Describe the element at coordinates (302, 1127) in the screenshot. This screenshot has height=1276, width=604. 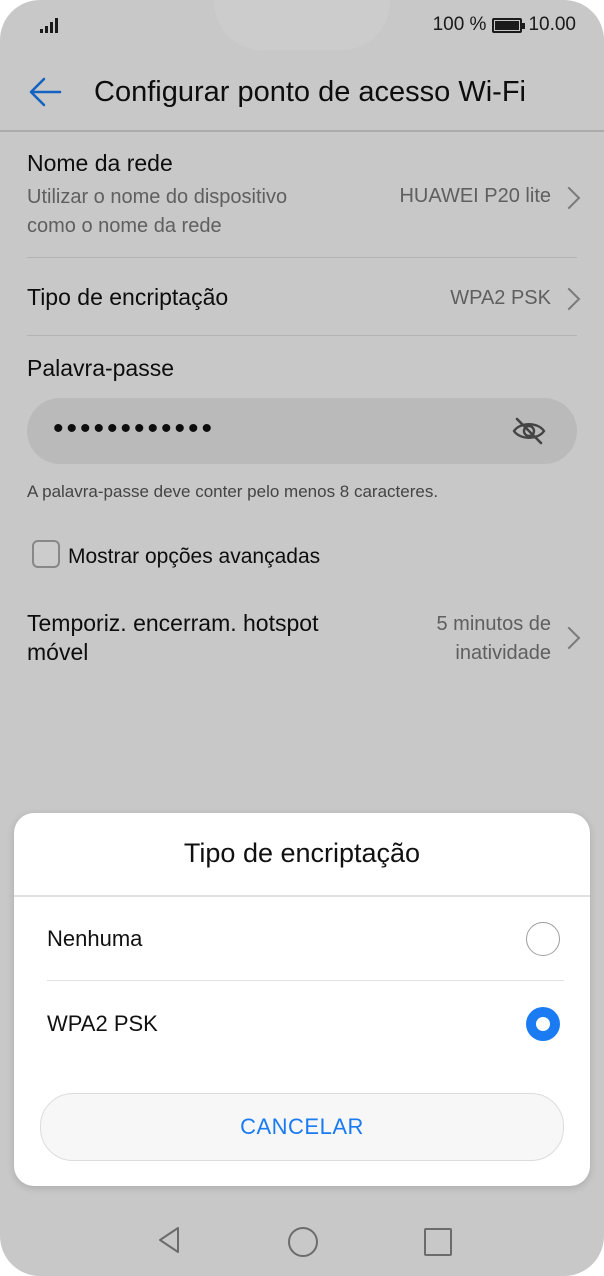
I see `cancel-button: CANCELAR` at that location.